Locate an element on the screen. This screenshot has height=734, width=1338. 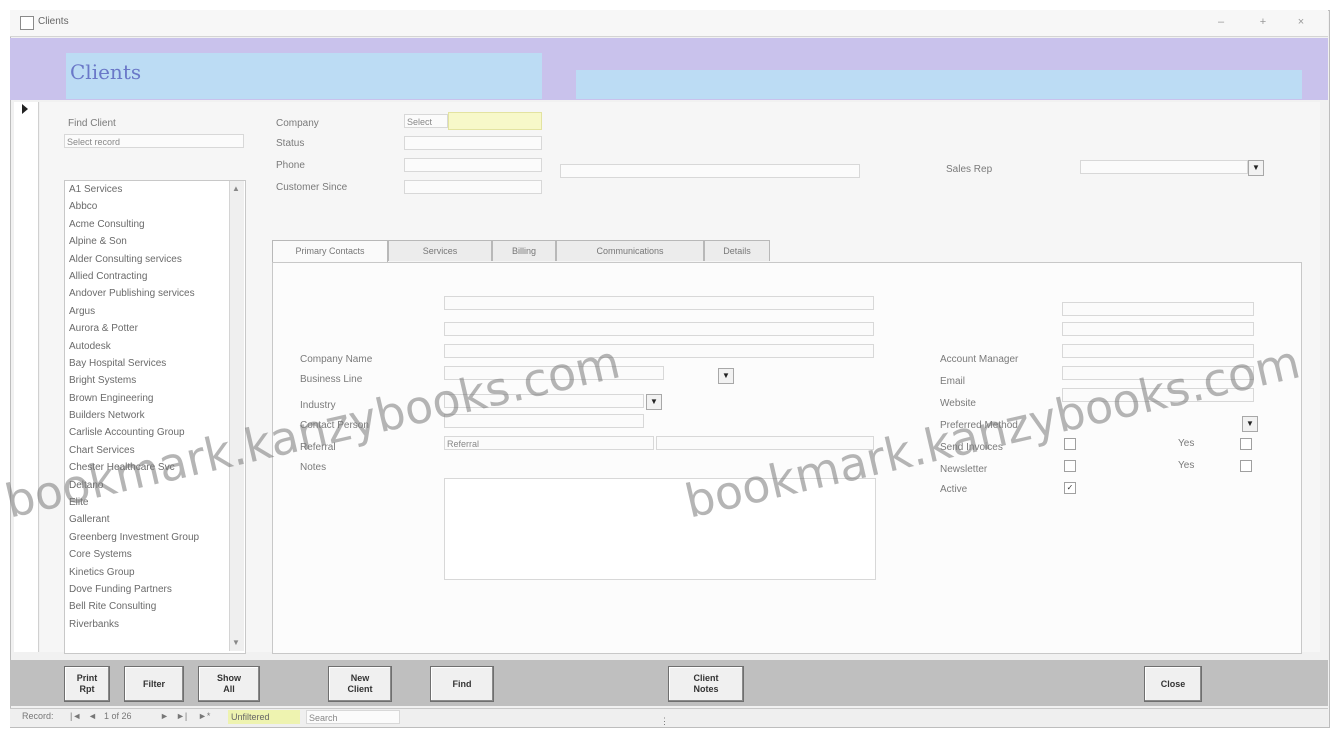
previous-record-icon: ◄ is located at coordinates (92, 716).